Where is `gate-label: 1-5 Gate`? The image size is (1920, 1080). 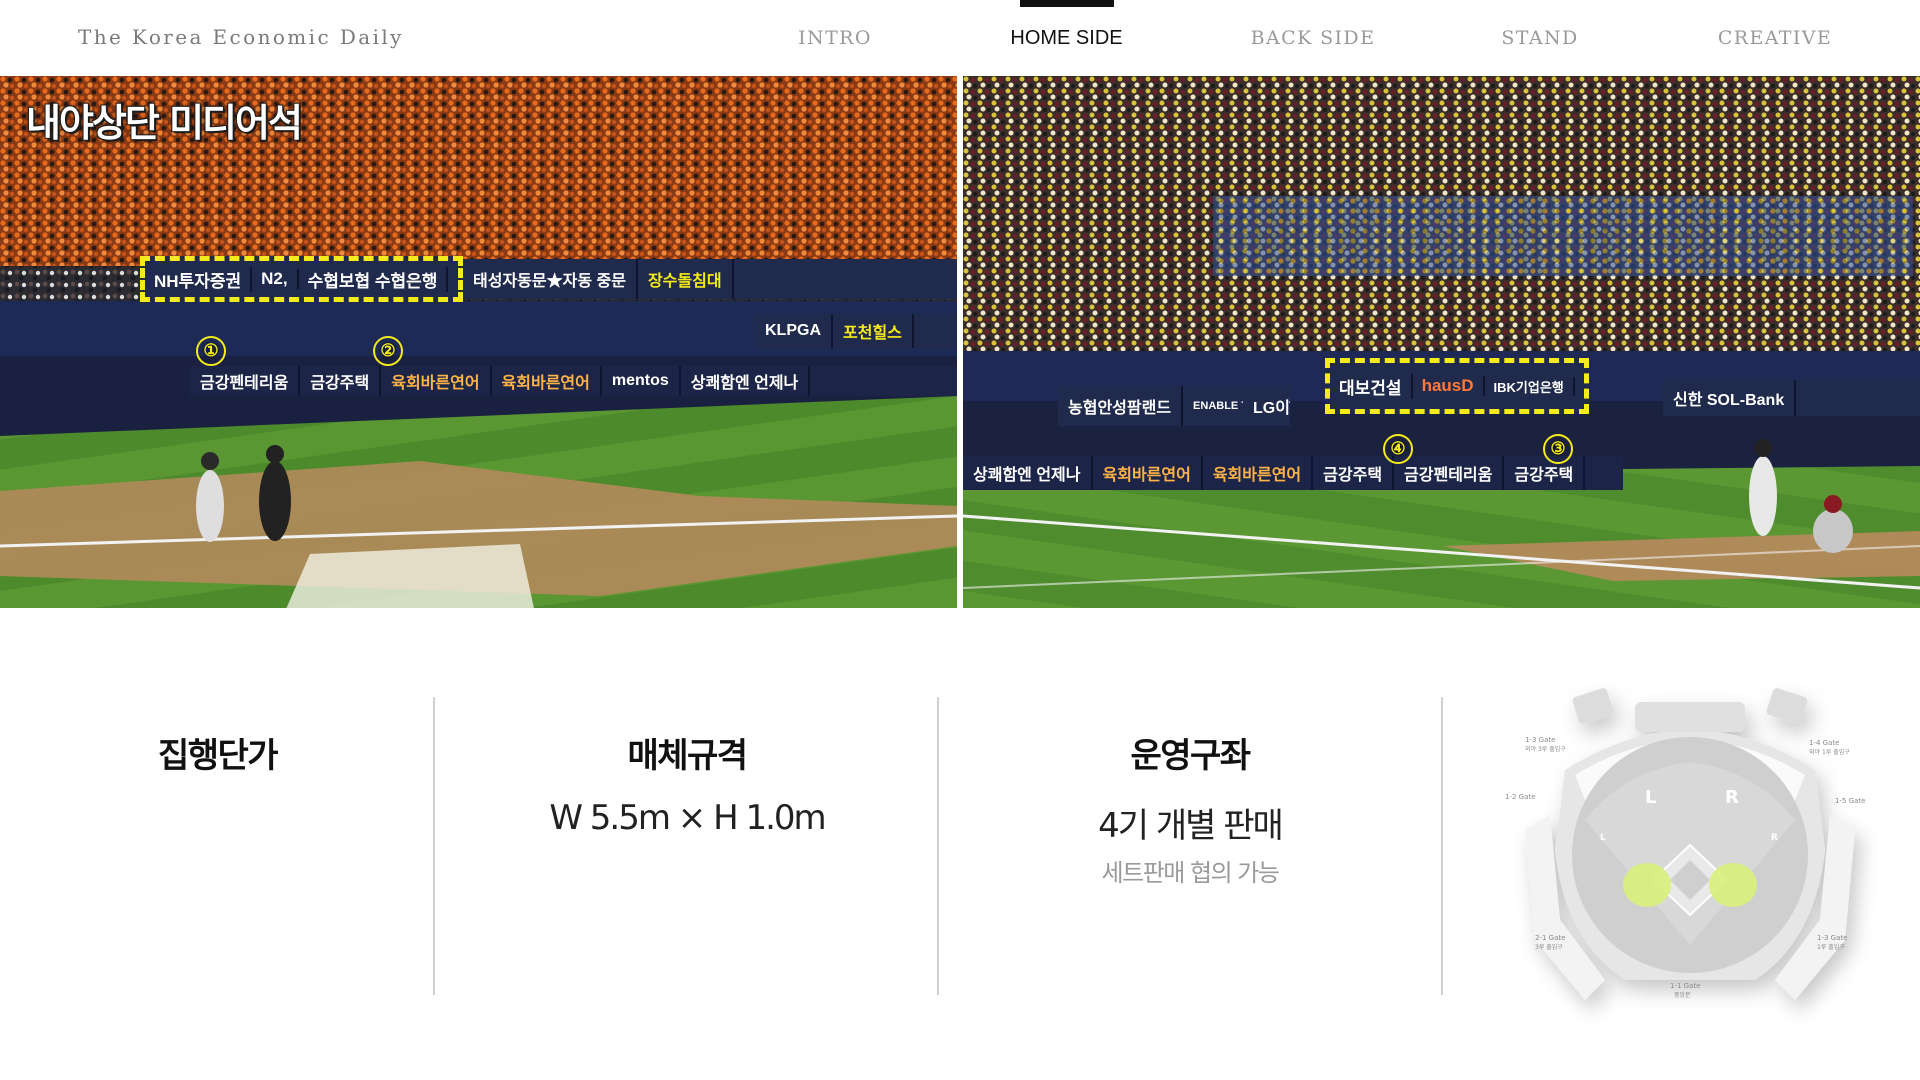
gate-label: 1-5 Gate is located at coordinates (1850, 801).